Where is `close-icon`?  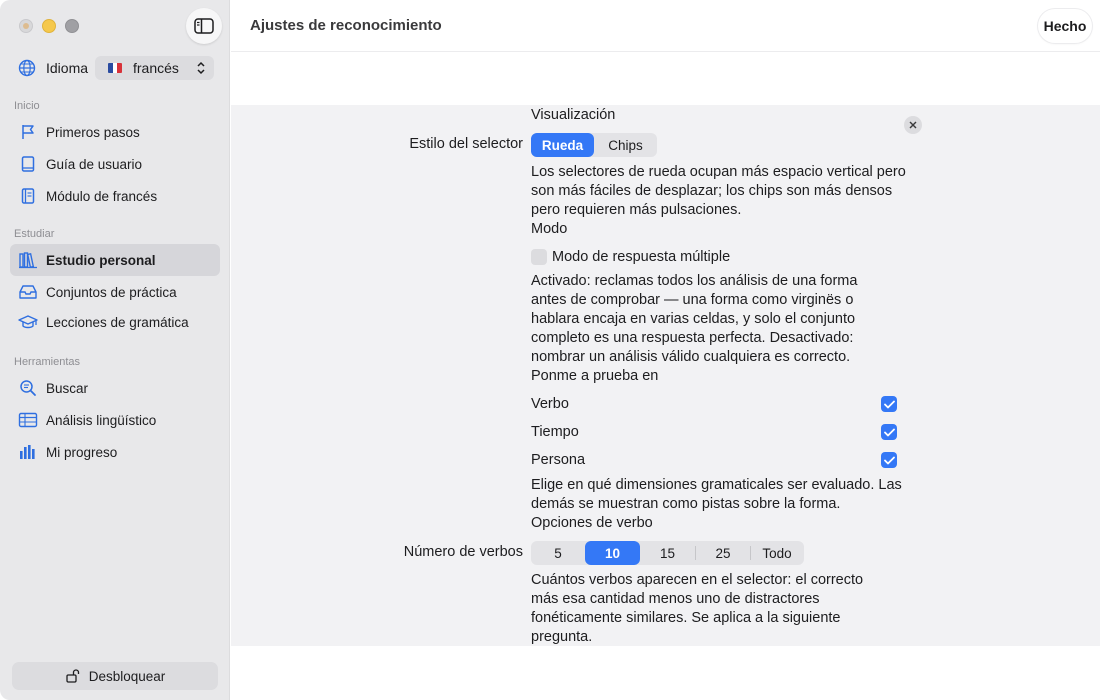 close-icon is located at coordinates (913, 125).